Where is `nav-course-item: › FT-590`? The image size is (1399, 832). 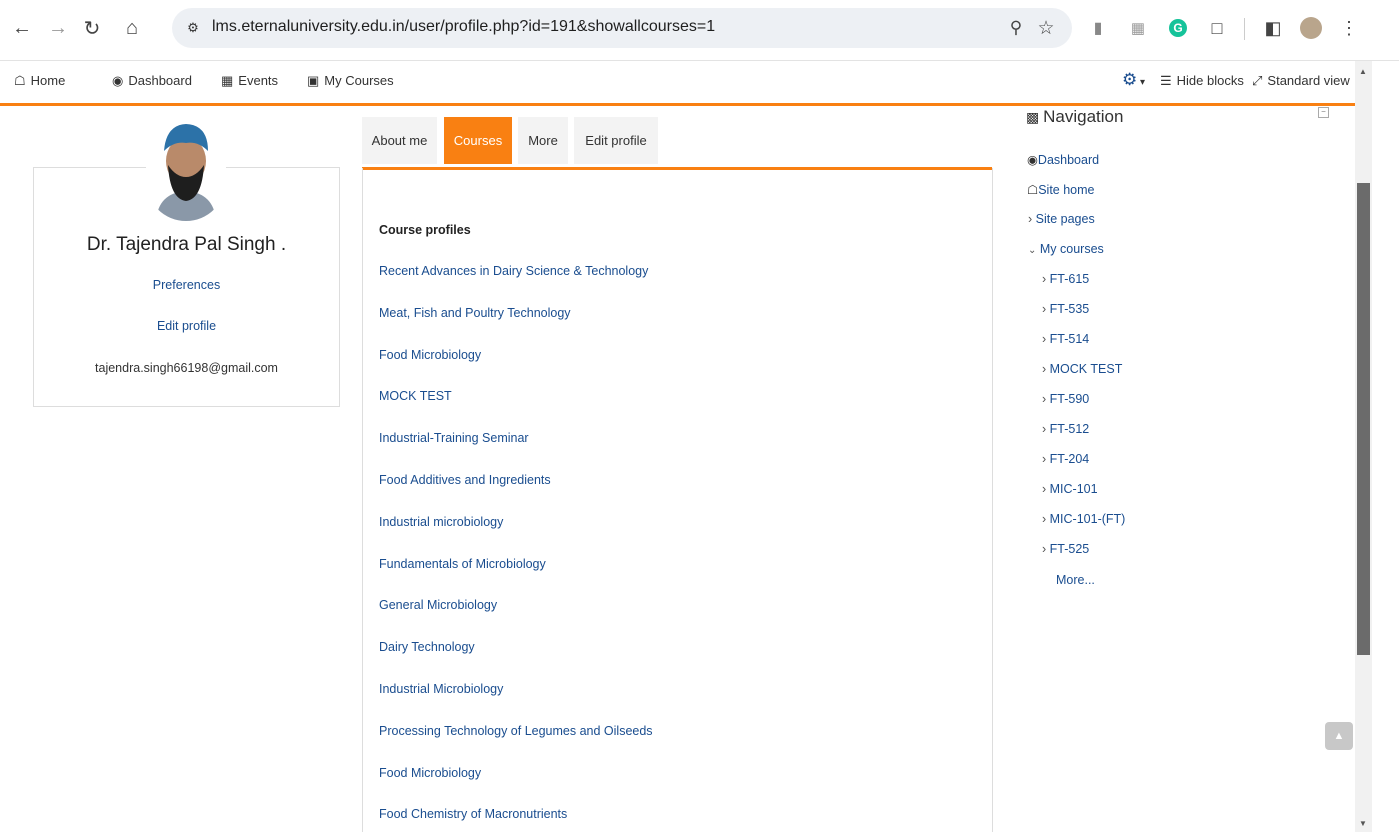 nav-course-item: › FT-590 is located at coordinates (1065, 399).